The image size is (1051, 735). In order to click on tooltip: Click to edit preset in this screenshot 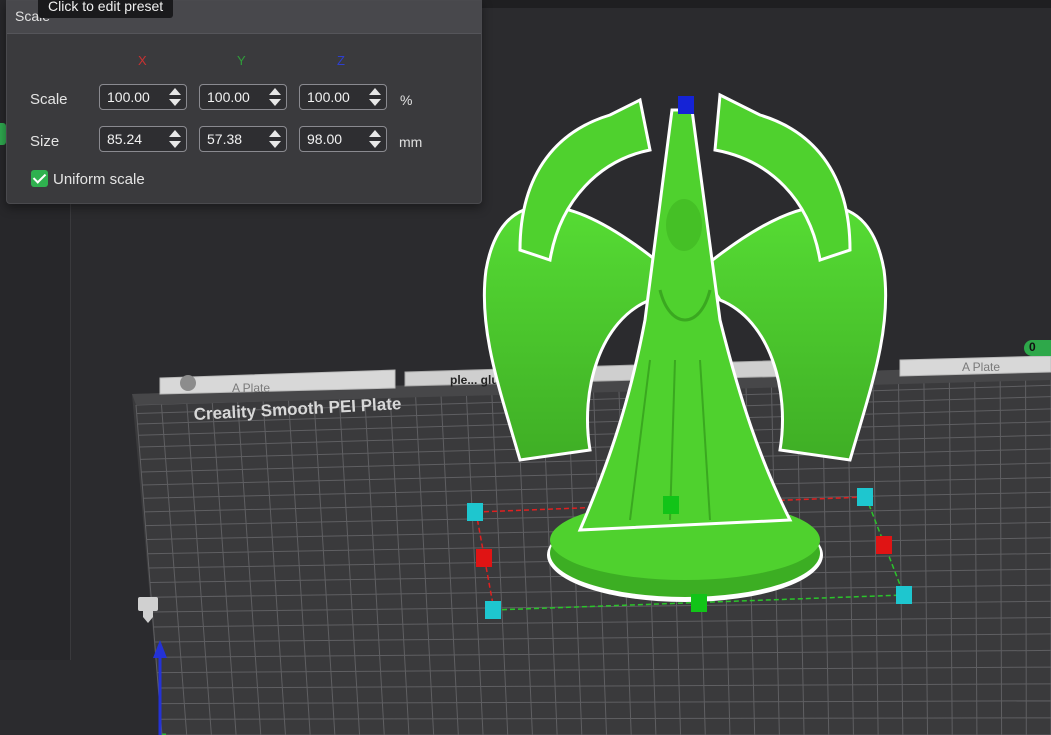, I will do `click(106, 9)`.